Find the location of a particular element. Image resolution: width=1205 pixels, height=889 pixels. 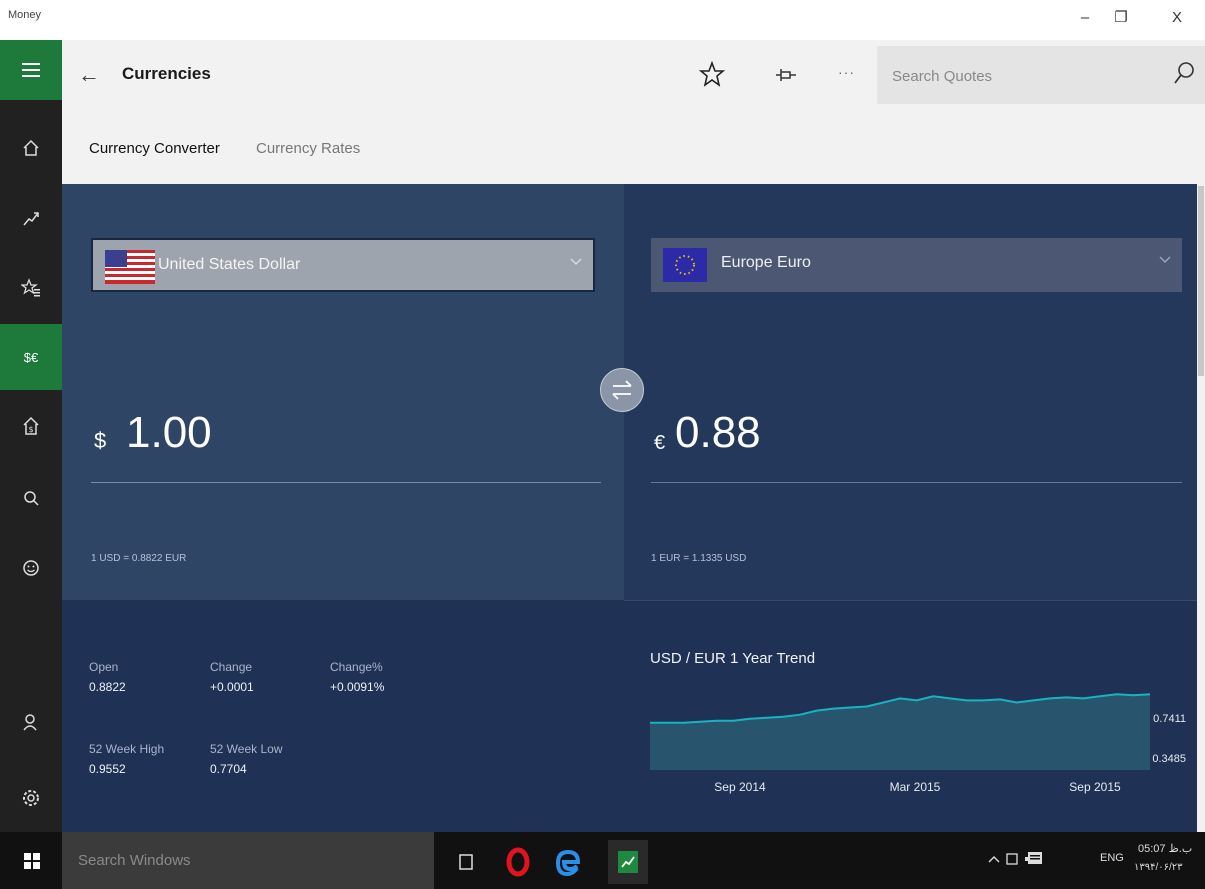

y-tick-label-high: 0.7411 is located at coordinates (1169, 719).